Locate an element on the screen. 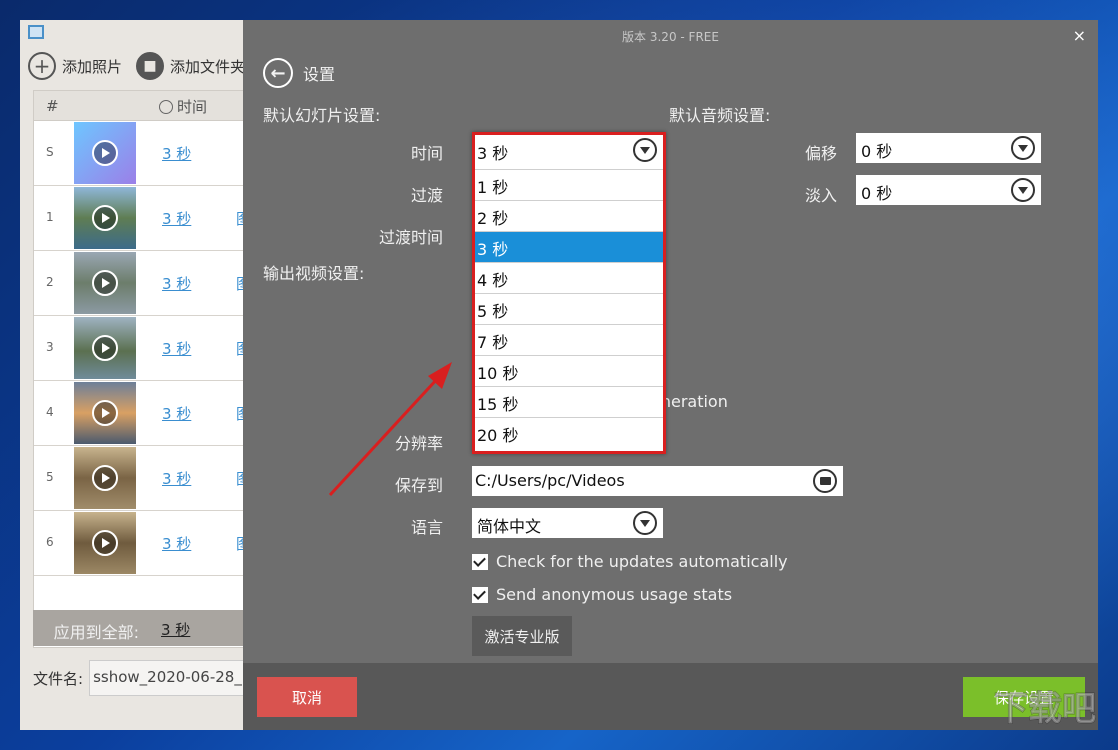 The image size is (1118, 750). add-folder-button: ■ 添加文件夹 is located at coordinates (190, 66).